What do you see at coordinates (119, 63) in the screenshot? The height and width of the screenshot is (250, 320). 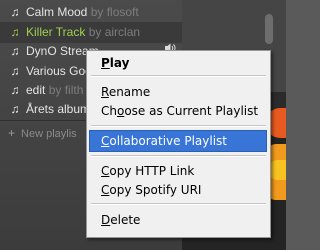 I see `menu-item-play-label: lay` at bounding box center [119, 63].